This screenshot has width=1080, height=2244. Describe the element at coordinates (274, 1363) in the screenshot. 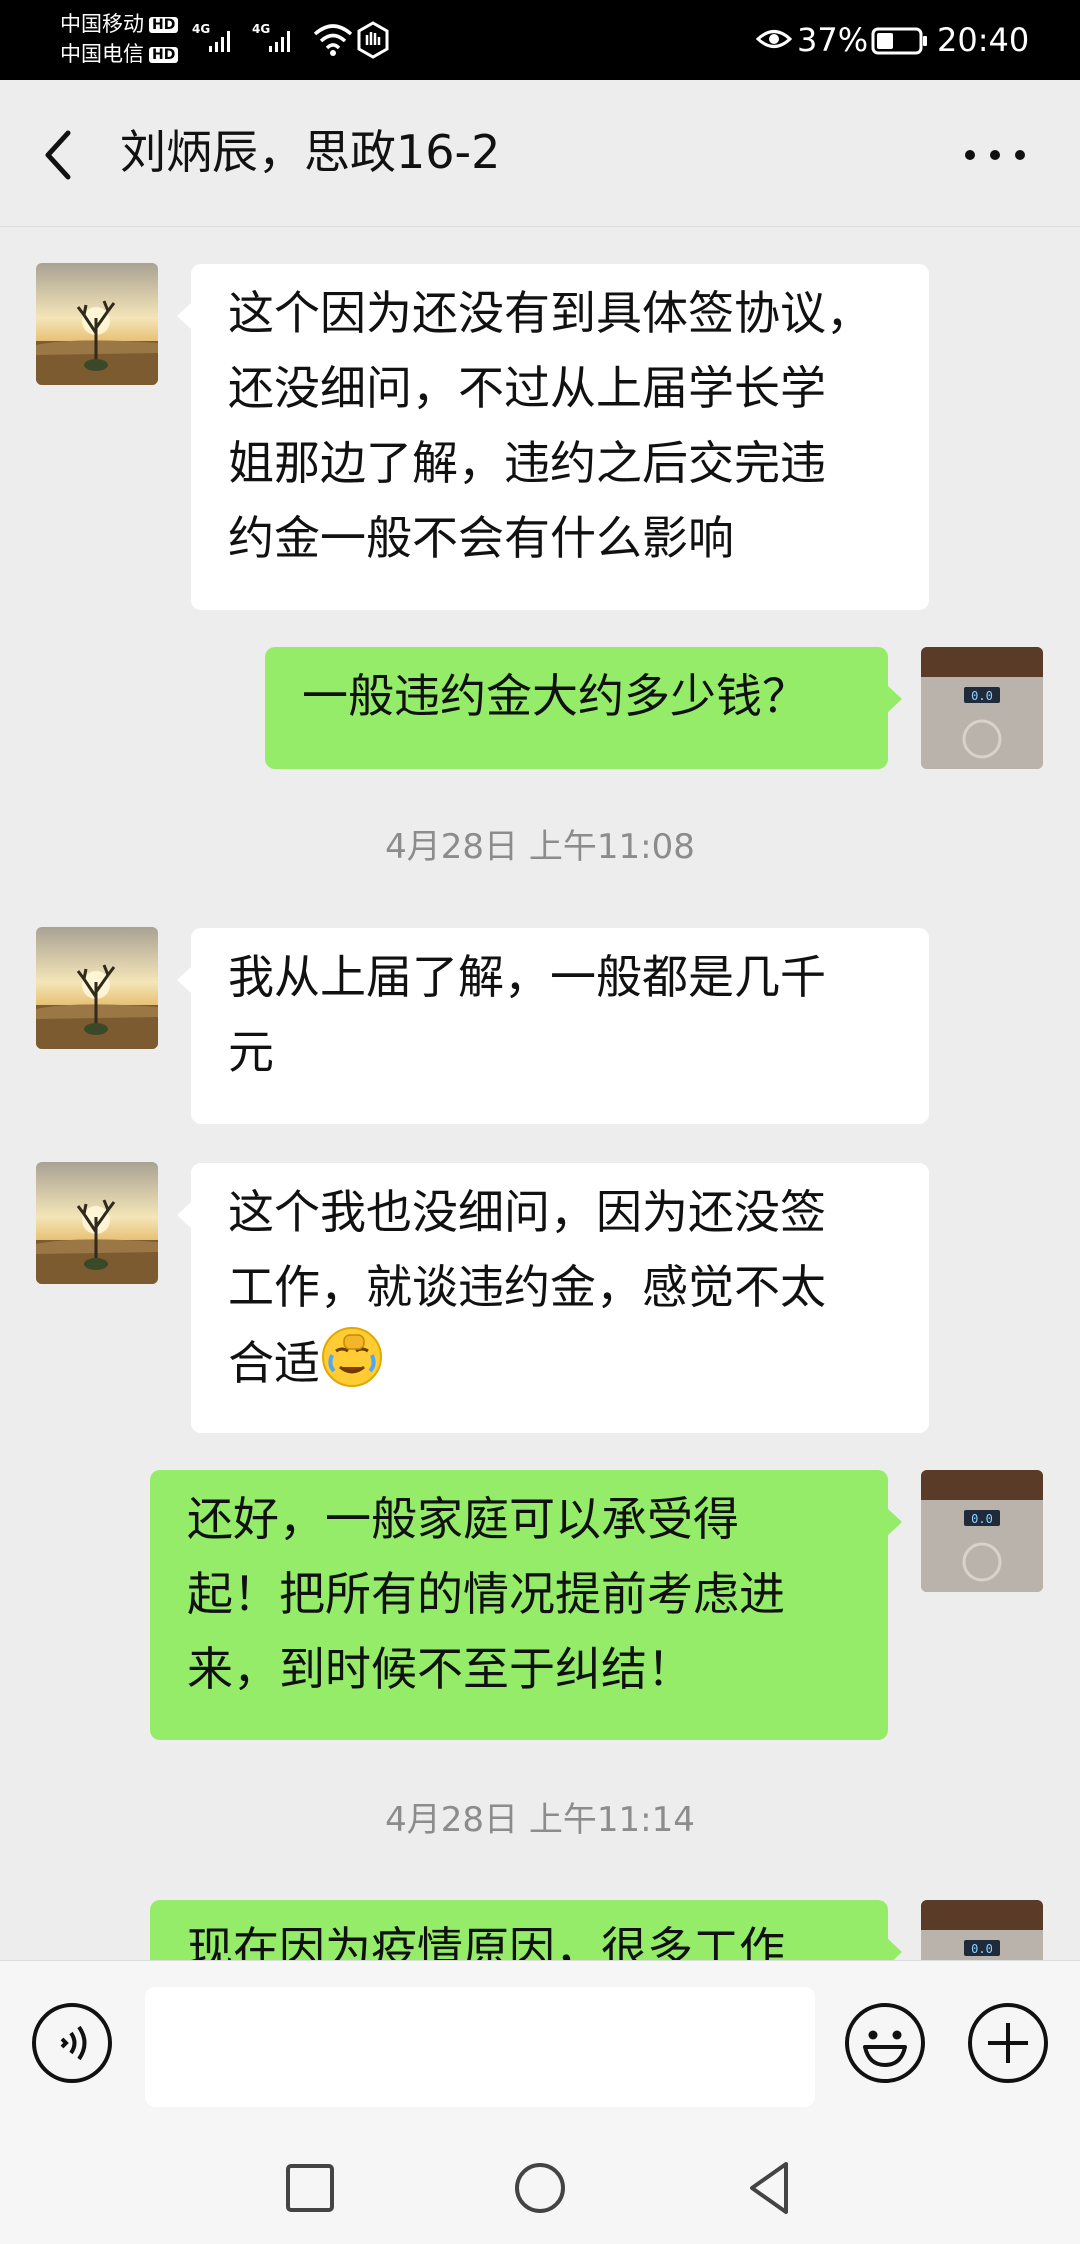

I see `message-line: 合适` at that location.